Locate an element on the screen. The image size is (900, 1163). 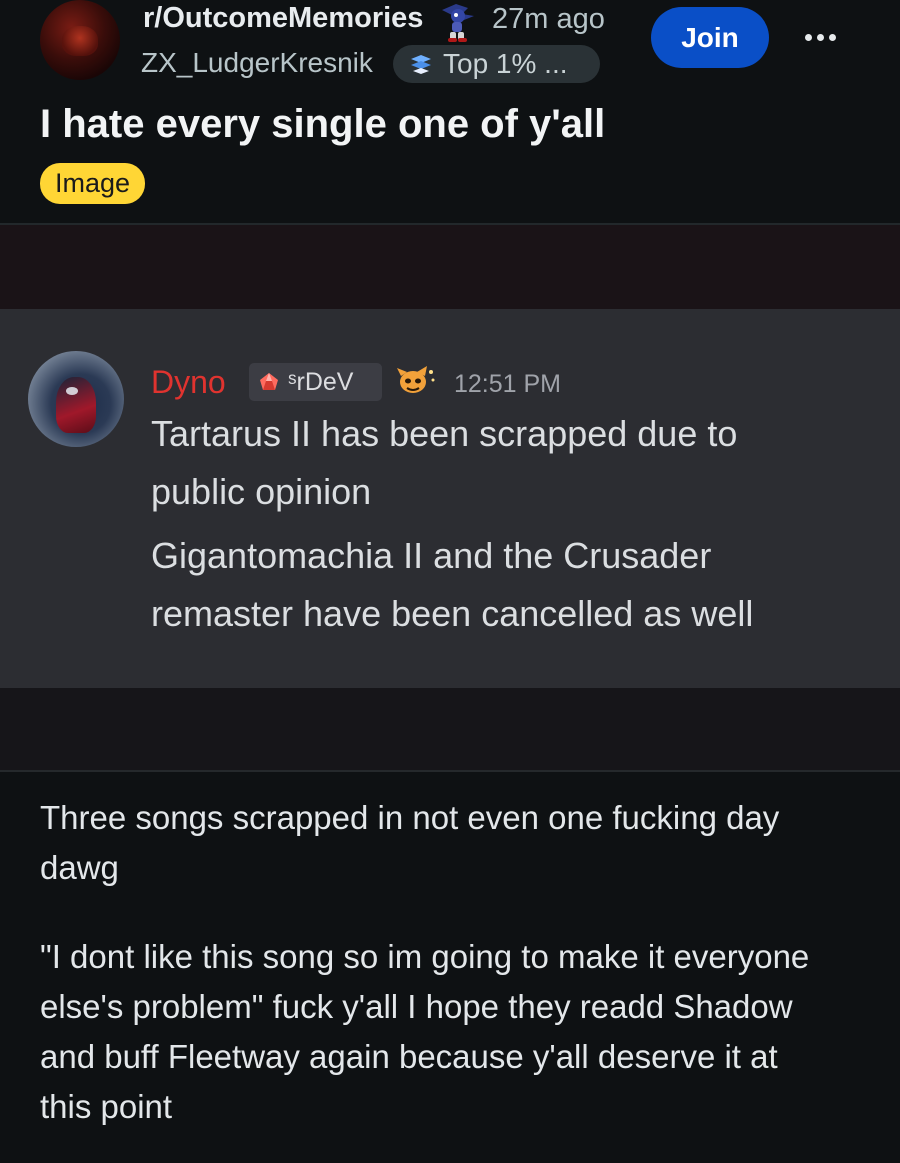
image-band-bottom is located at coordinates (450, 729).